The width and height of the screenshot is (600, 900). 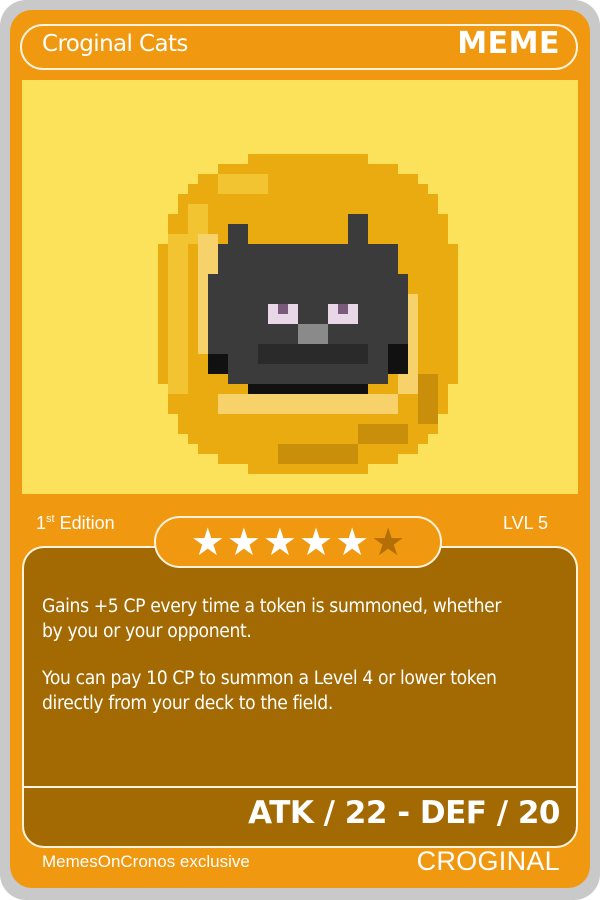 I want to click on level-label: LVL 5, so click(x=525, y=523).